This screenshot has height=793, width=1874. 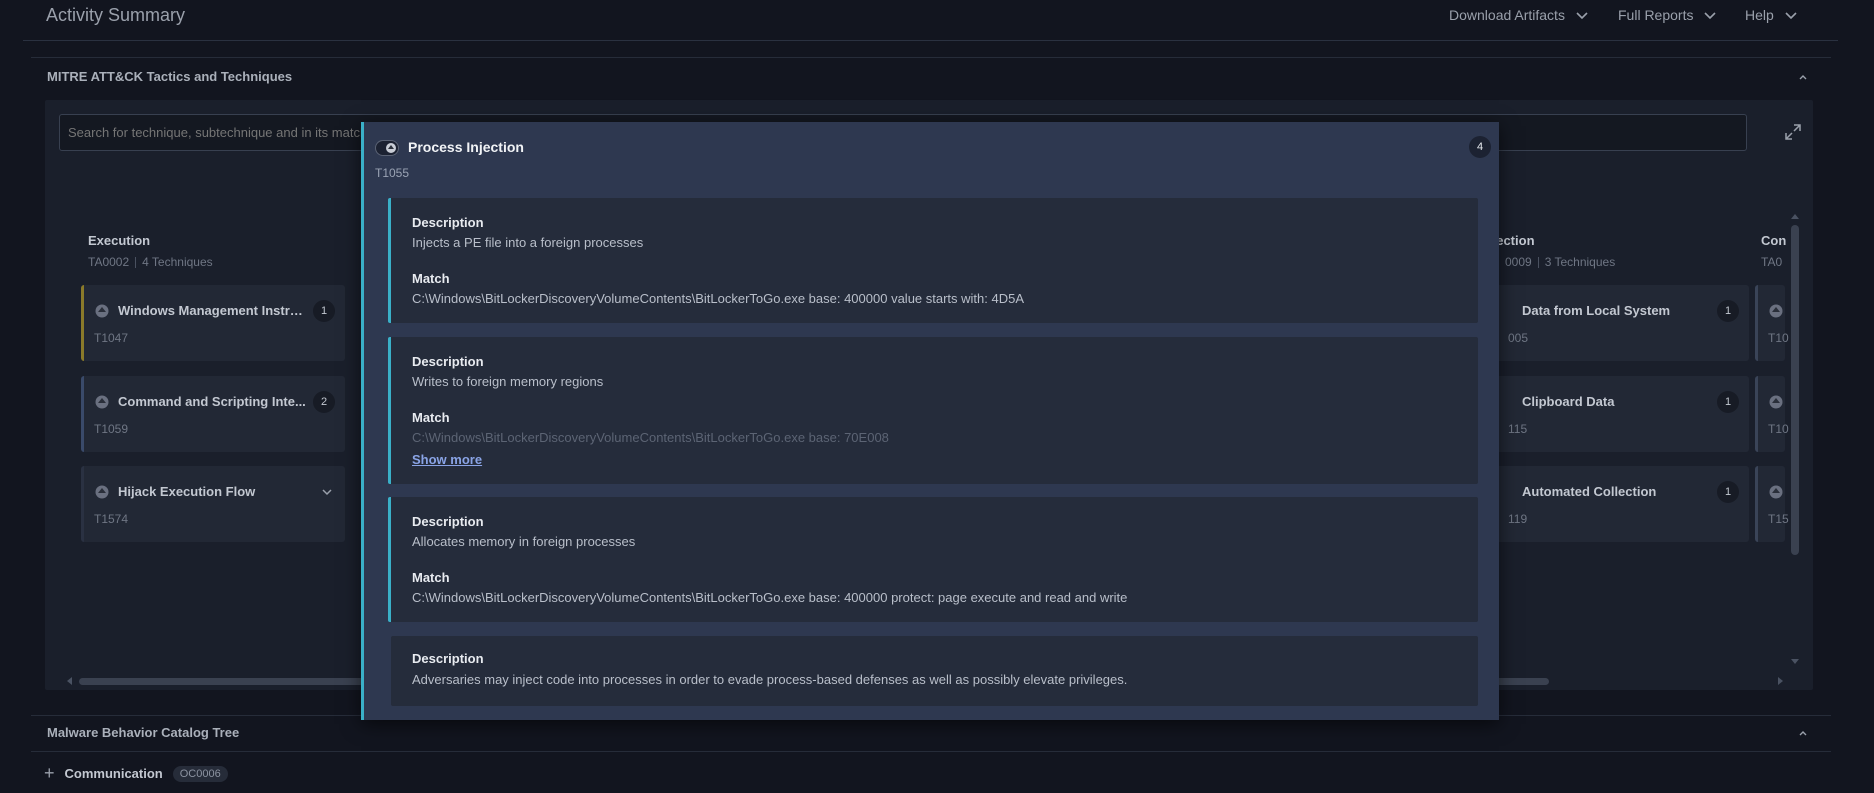 I want to click on mitre-section-header: MITRE ATT&CK Tactics and Techniques, so click(x=931, y=76).